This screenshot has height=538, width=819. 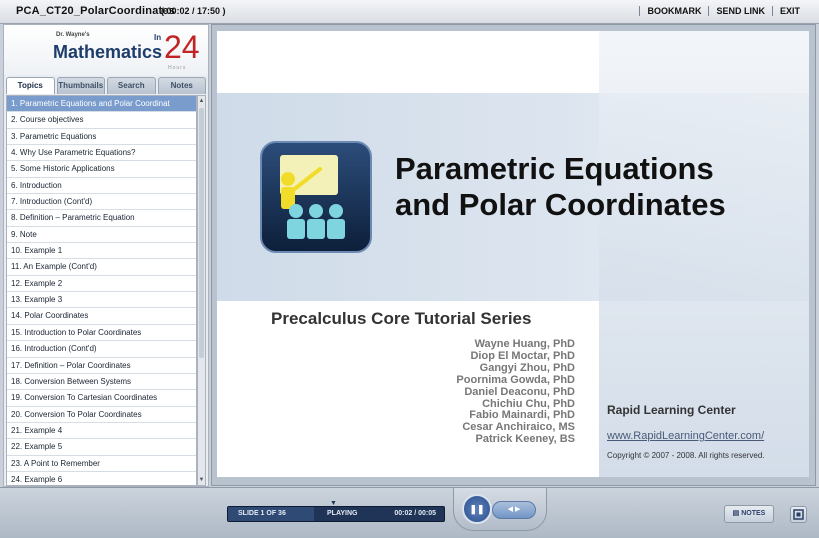 I want to click on organization-name: Rapid Learning Center, so click(x=671, y=410).